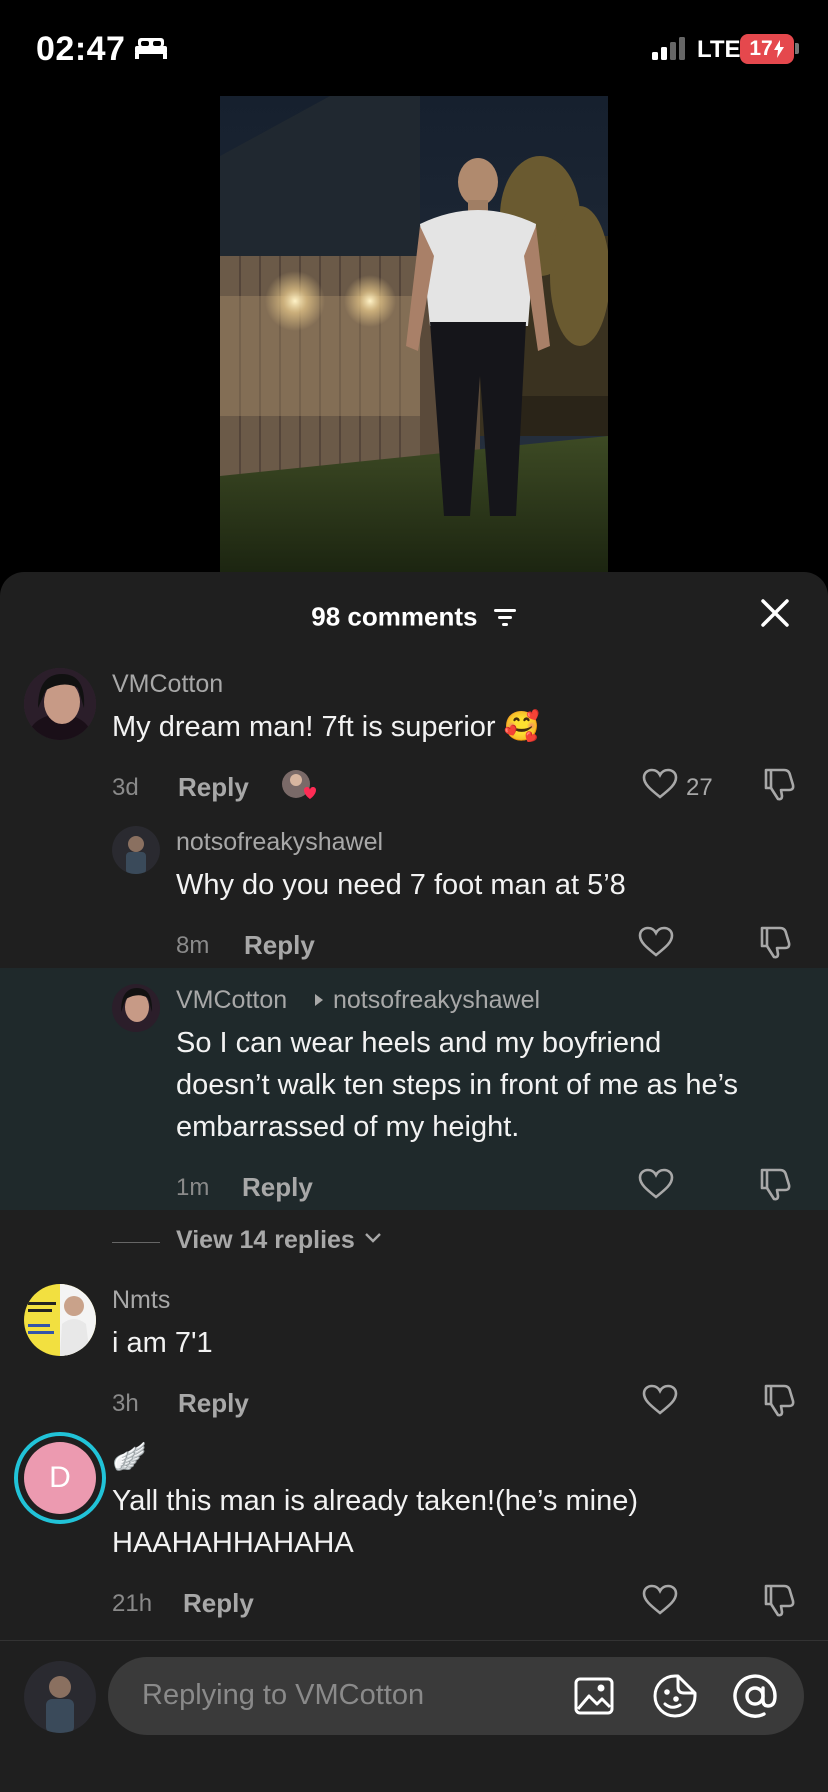 The width and height of the screenshot is (828, 1792). What do you see at coordinates (162, 1343) in the screenshot?
I see `comment-text: i am 7'1` at bounding box center [162, 1343].